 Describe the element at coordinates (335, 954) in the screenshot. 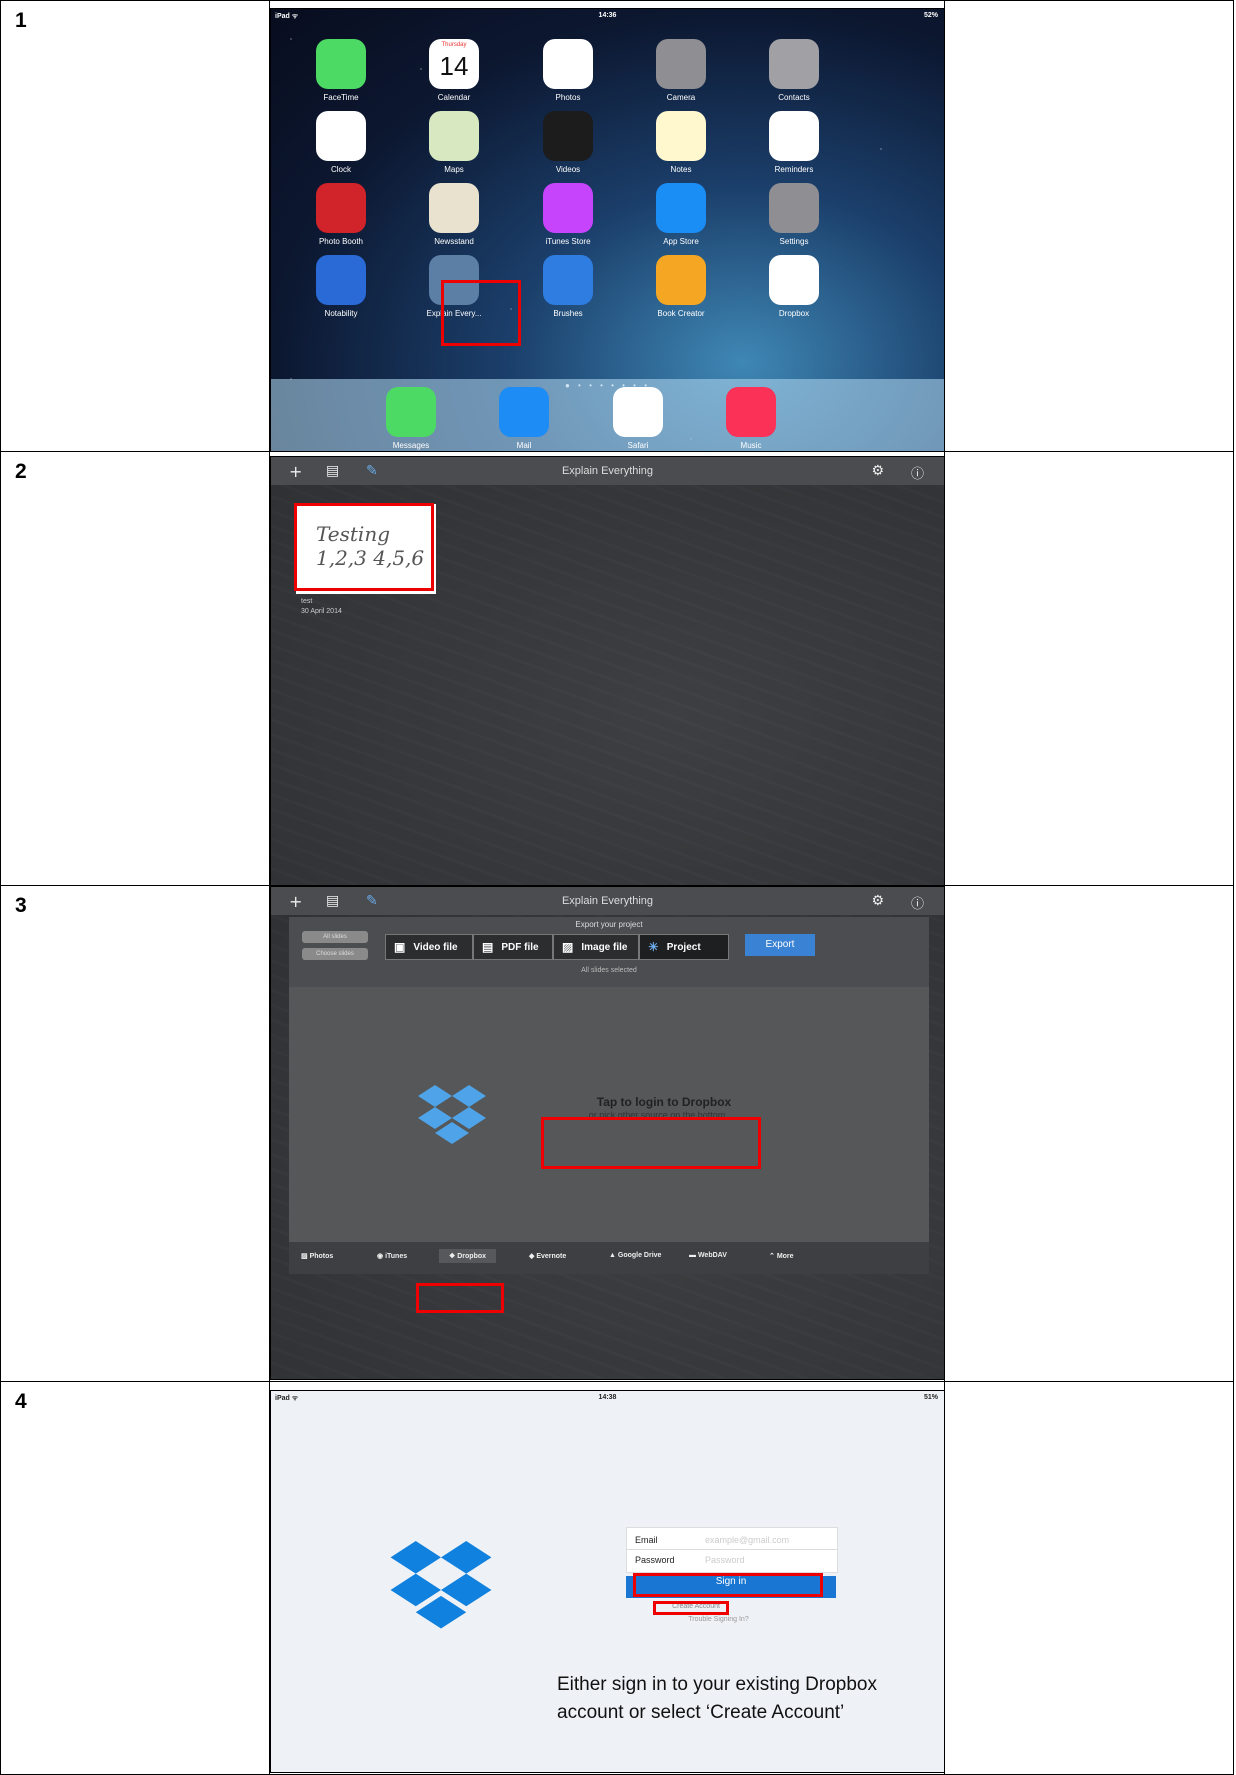

I see `choose-slides-button: Choose slides` at that location.